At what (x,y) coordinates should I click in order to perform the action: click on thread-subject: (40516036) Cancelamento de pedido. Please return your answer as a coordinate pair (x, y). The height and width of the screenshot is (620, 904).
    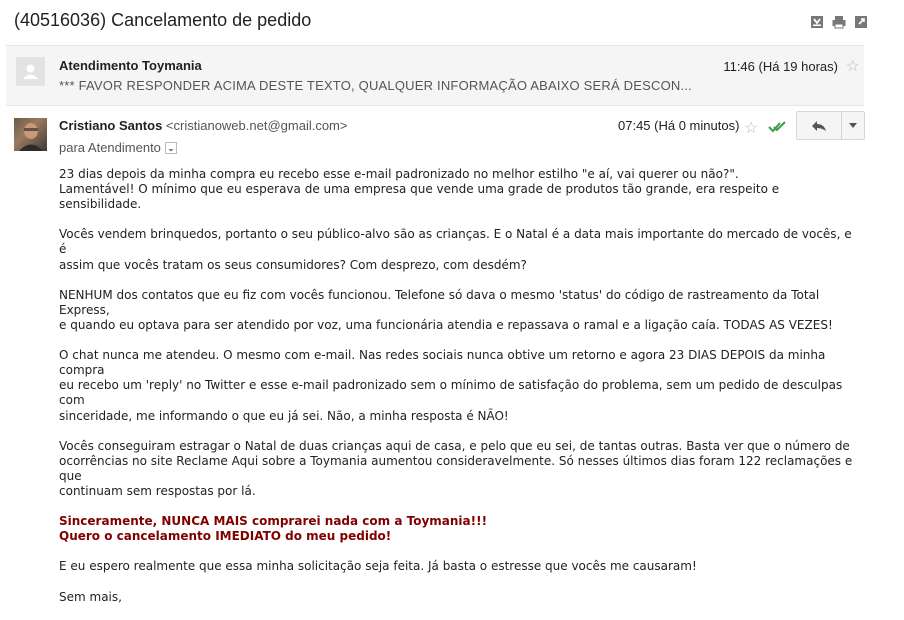
    Looking at the image, I should click on (163, 20).